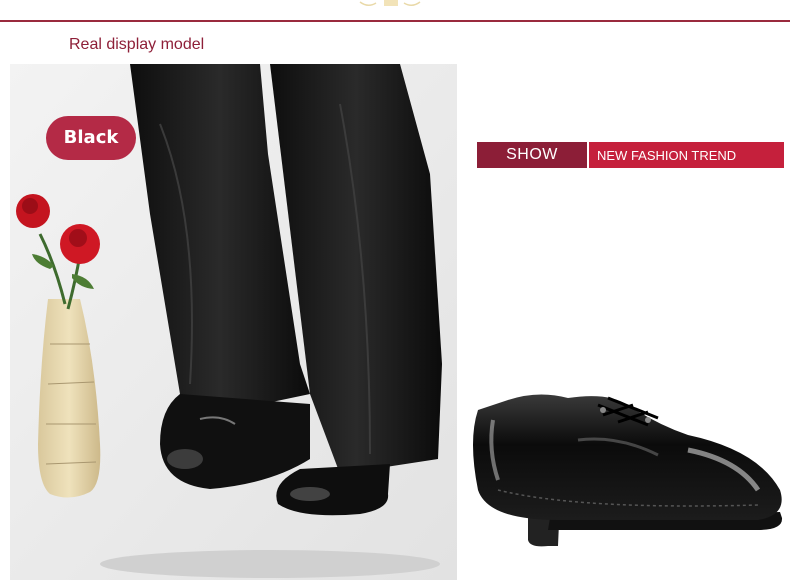  What do you see at coordinates (532, 155) in the screenshot?
I see `show-label: SHOW` at bounding box center [532, 155].